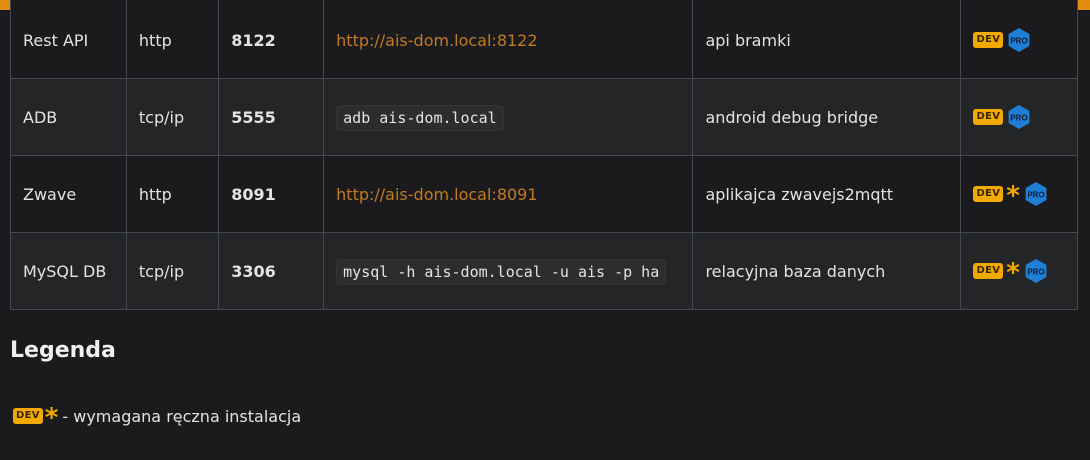  Describe the element at coordinates (271, 271) in the screenshot. I see `service-port: 3306` at that location.